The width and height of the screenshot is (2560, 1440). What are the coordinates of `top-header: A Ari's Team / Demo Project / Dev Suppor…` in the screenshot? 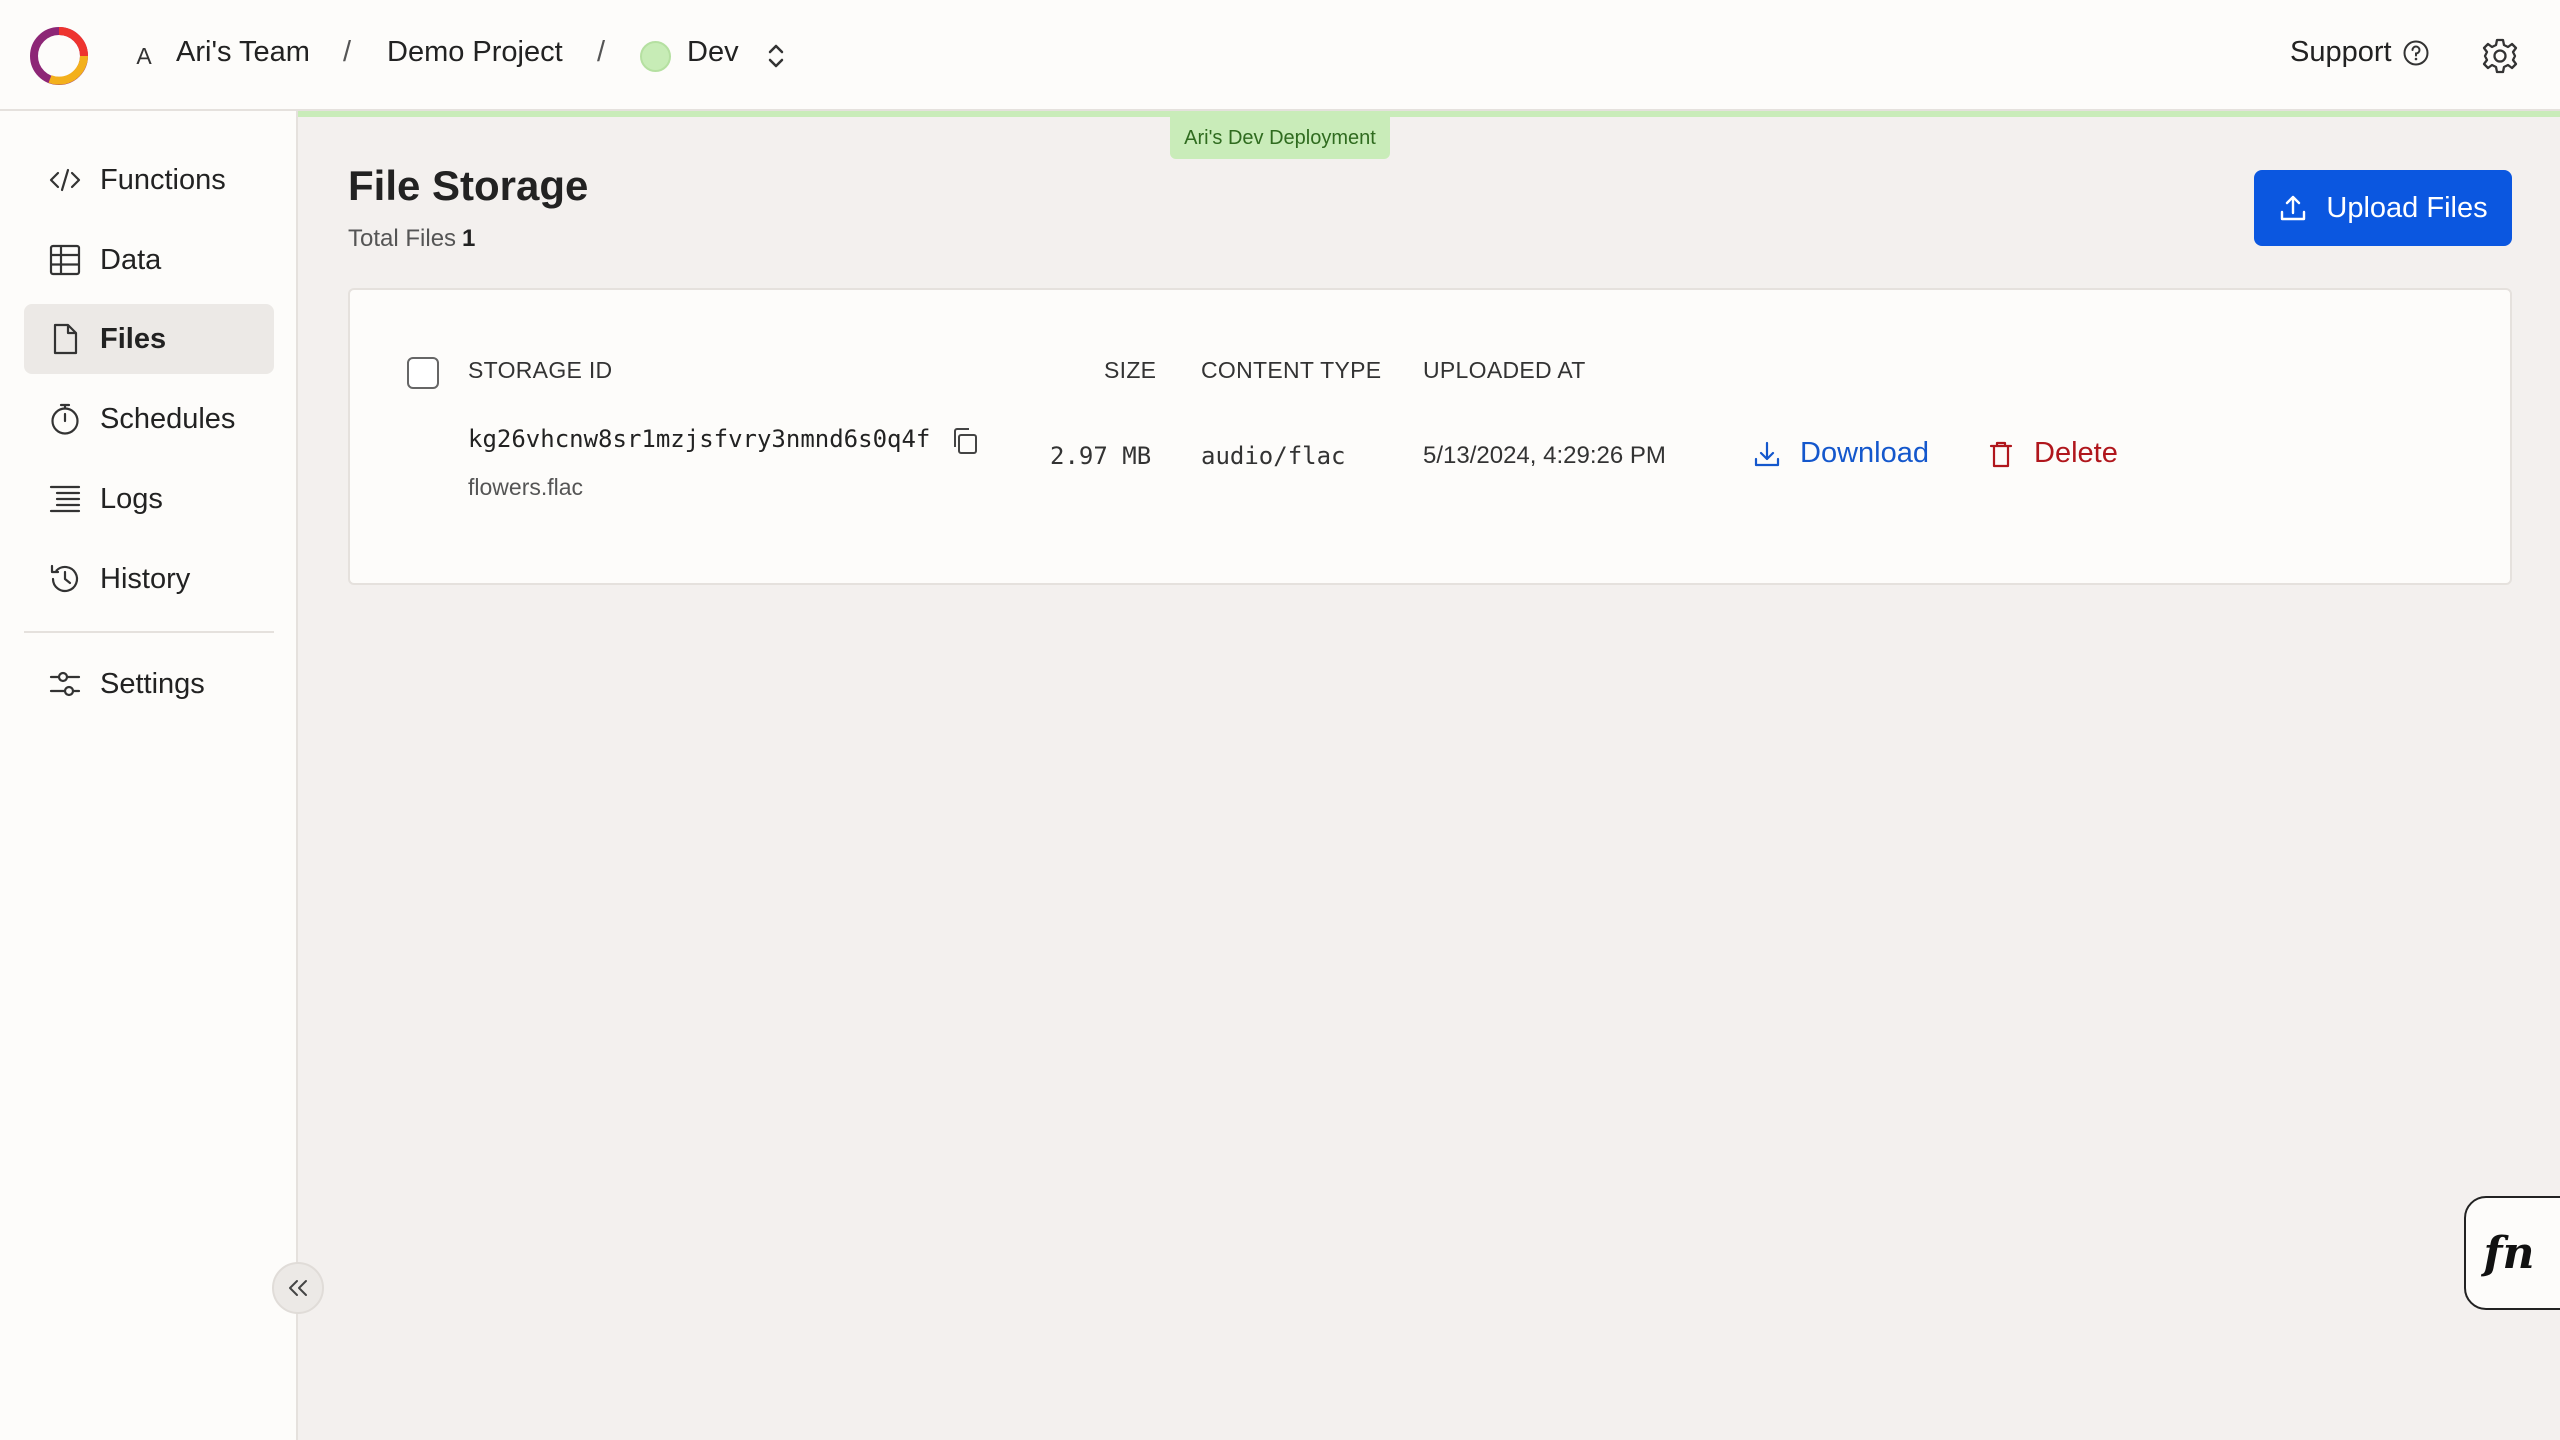 It's located at (1280, 55).